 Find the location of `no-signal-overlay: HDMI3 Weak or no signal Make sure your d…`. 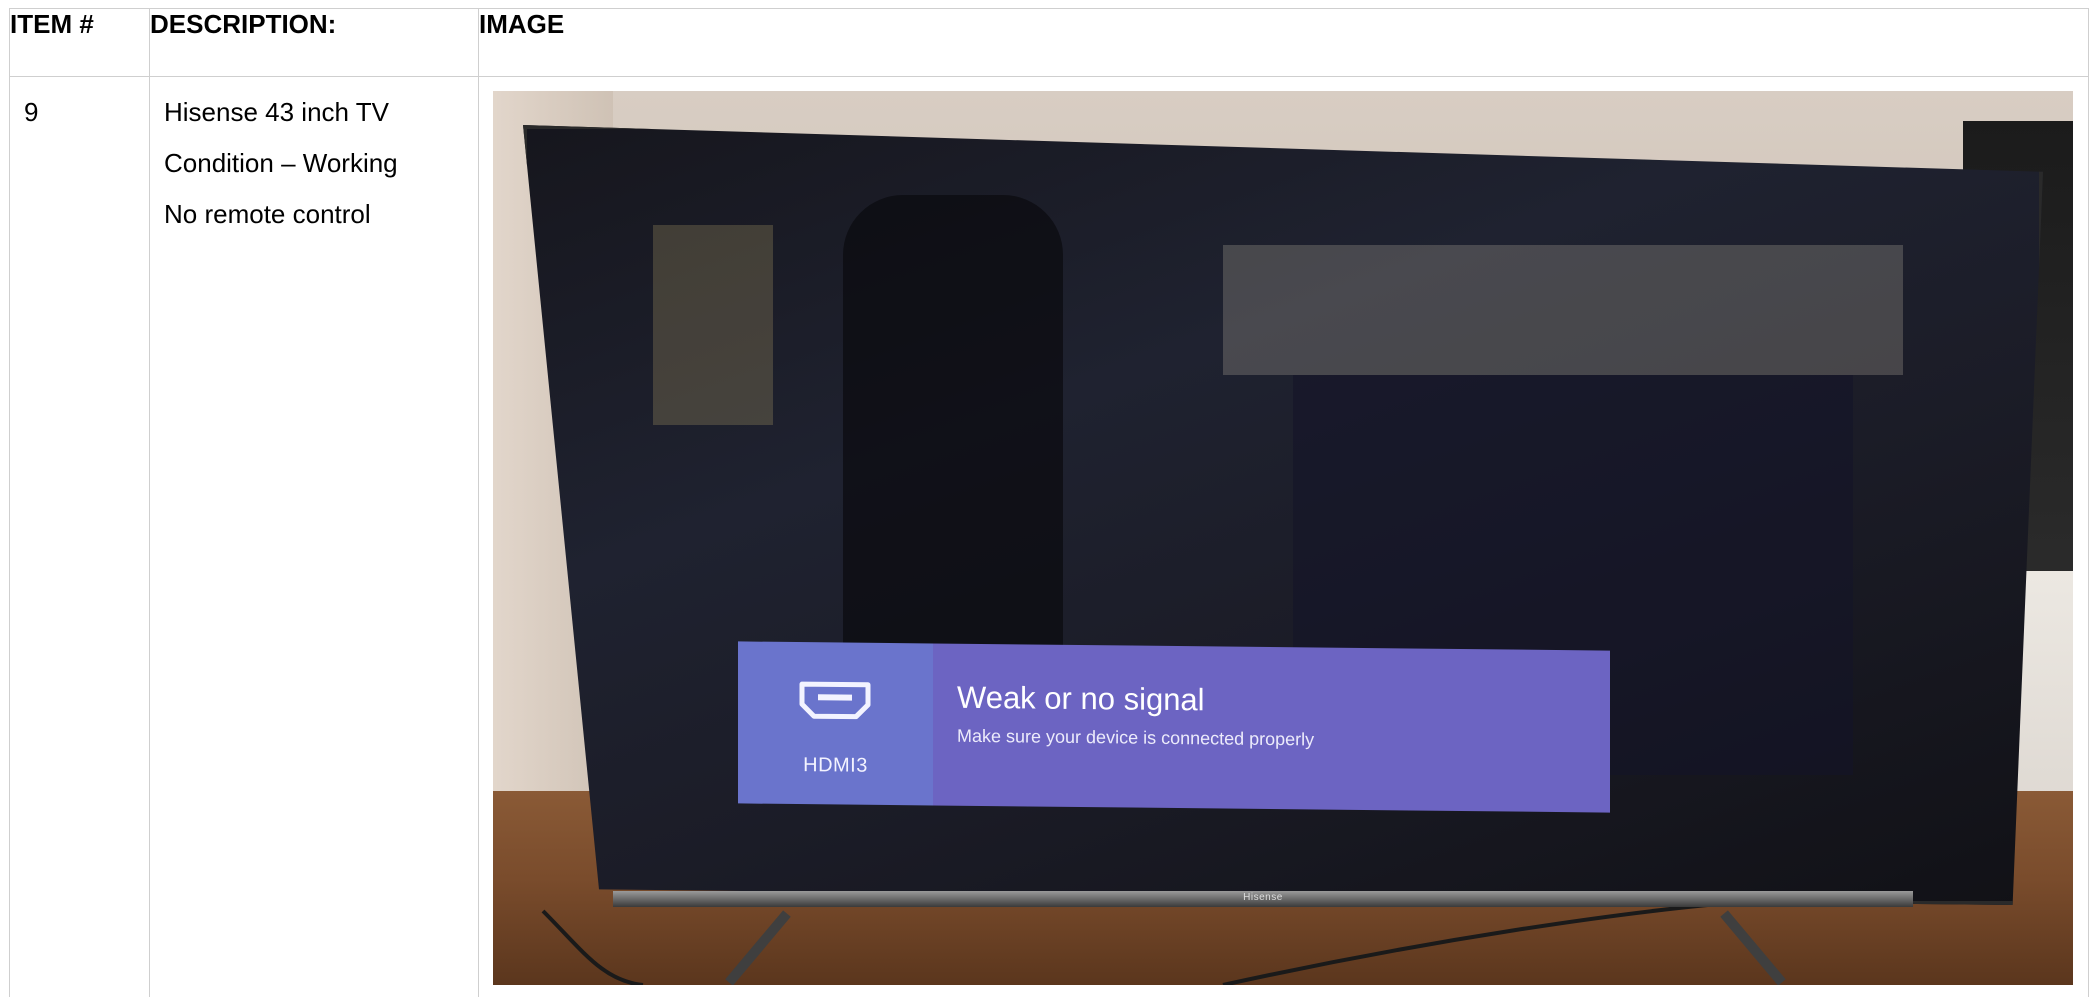

no-signal-overlay: HDMI3 Weak or no signal Make sure your d… is located at coordinates (1174, 727).